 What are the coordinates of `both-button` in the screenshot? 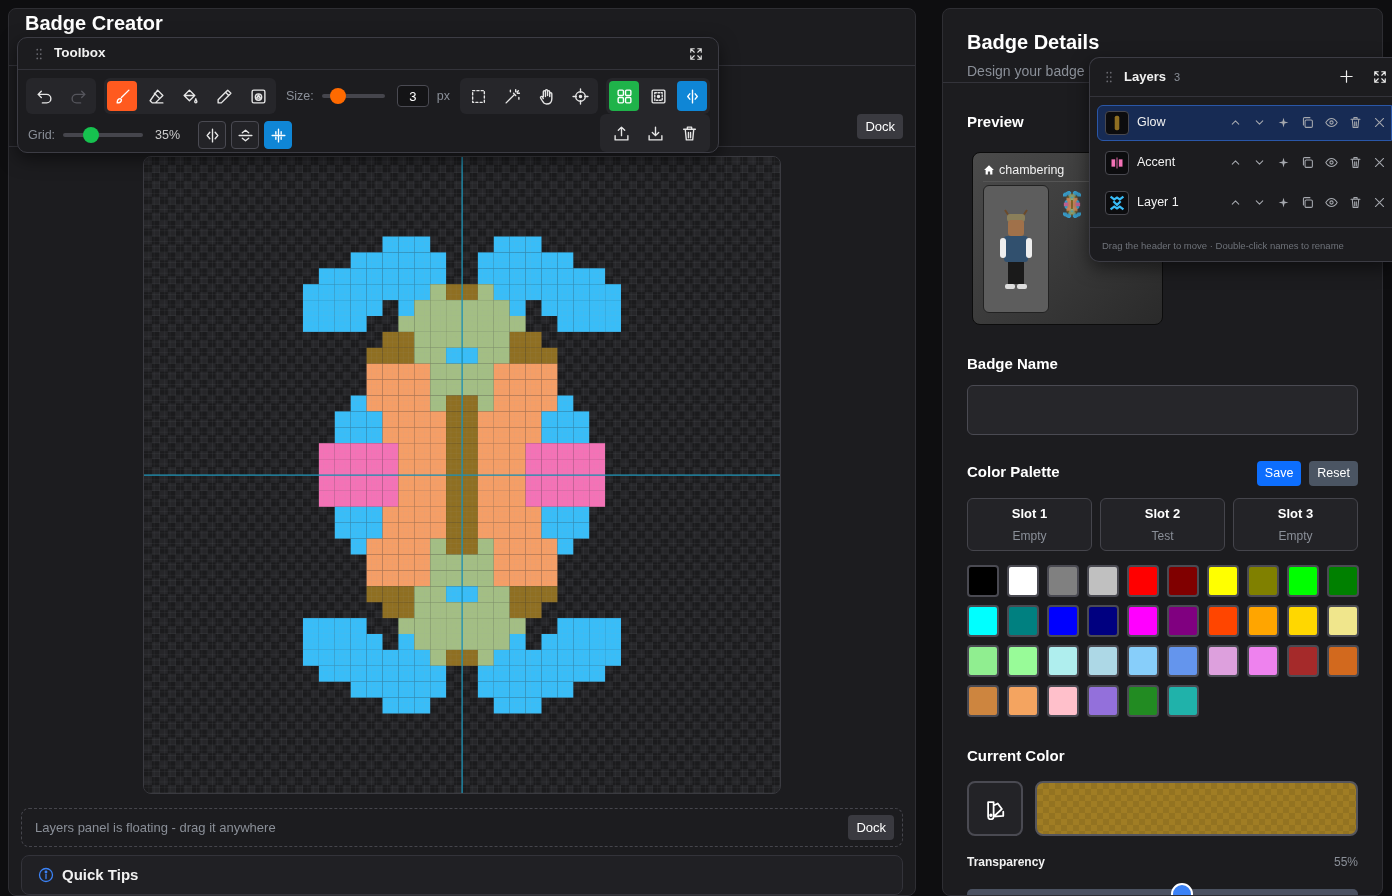 It's located at (278, 135).